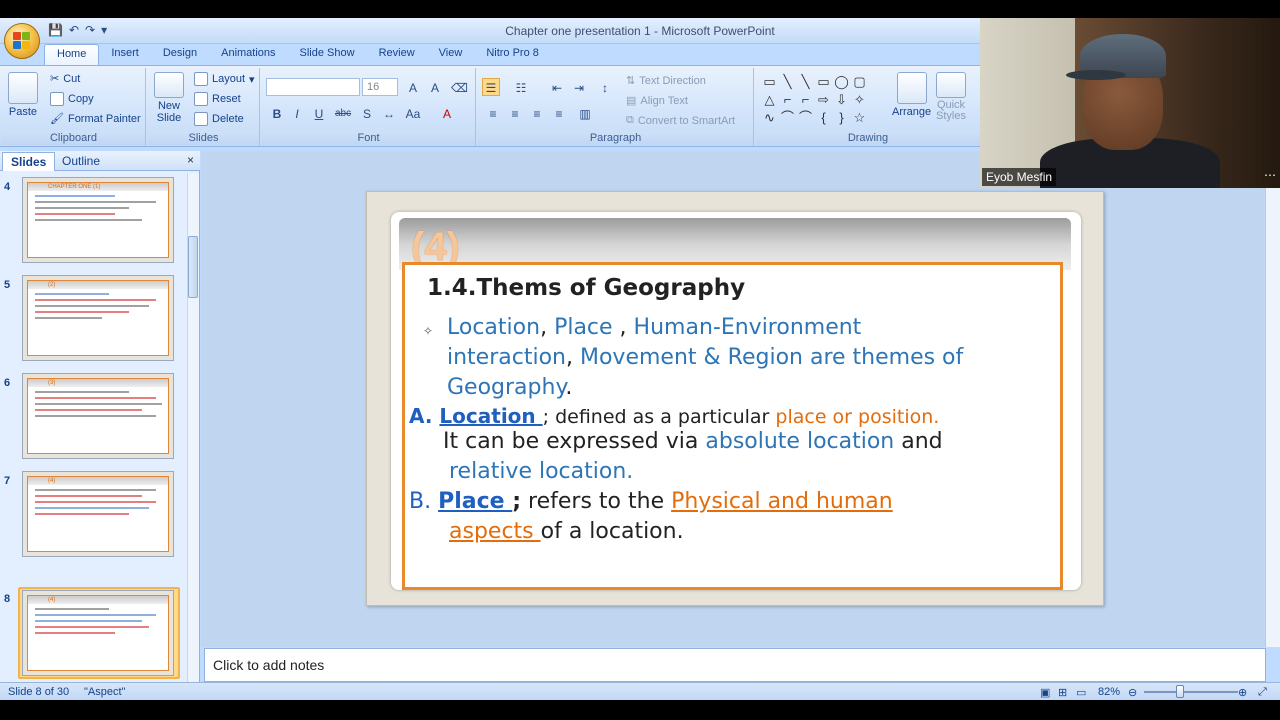  Describe the element at coordinates (95, 119) in the screenshot. I see `format-painter-button: 🖌 Format Painter` at that location.